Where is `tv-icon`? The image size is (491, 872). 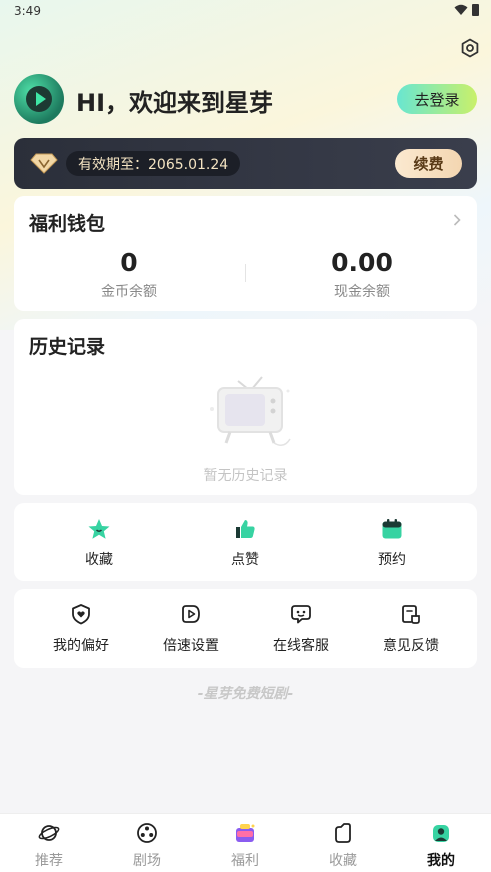 tv-icon is located at coordinates (250, 411).